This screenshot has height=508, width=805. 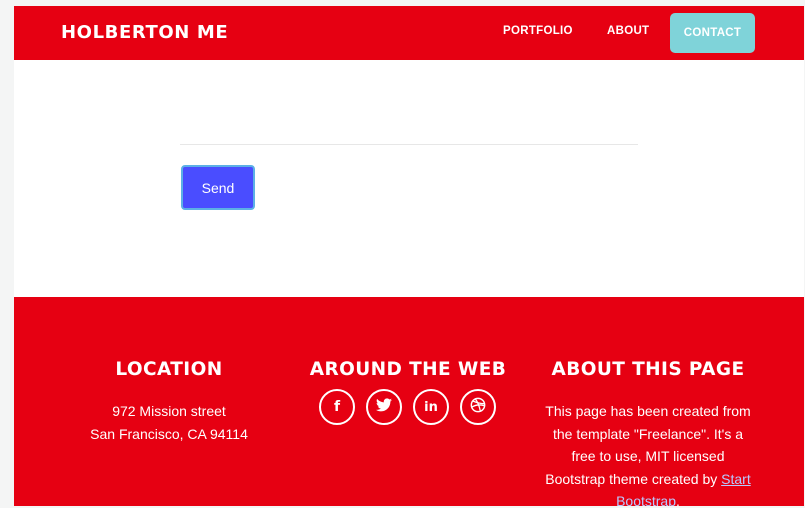 What do you see at coordinates (712, 33) in the screenshot?
I see `nav-link-contact: CONTACT` at bounding box center [712, 33].